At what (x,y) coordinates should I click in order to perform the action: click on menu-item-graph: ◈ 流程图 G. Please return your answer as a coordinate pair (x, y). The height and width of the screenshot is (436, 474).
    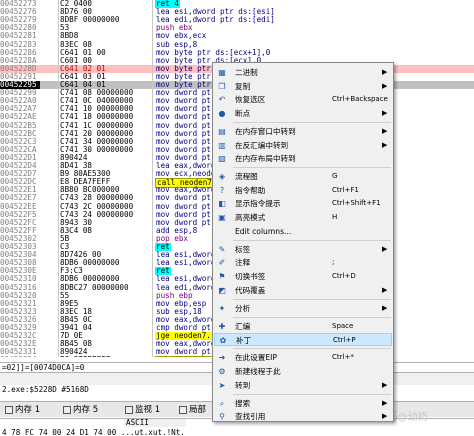
    Looking at the image, I should click on (303, 176).